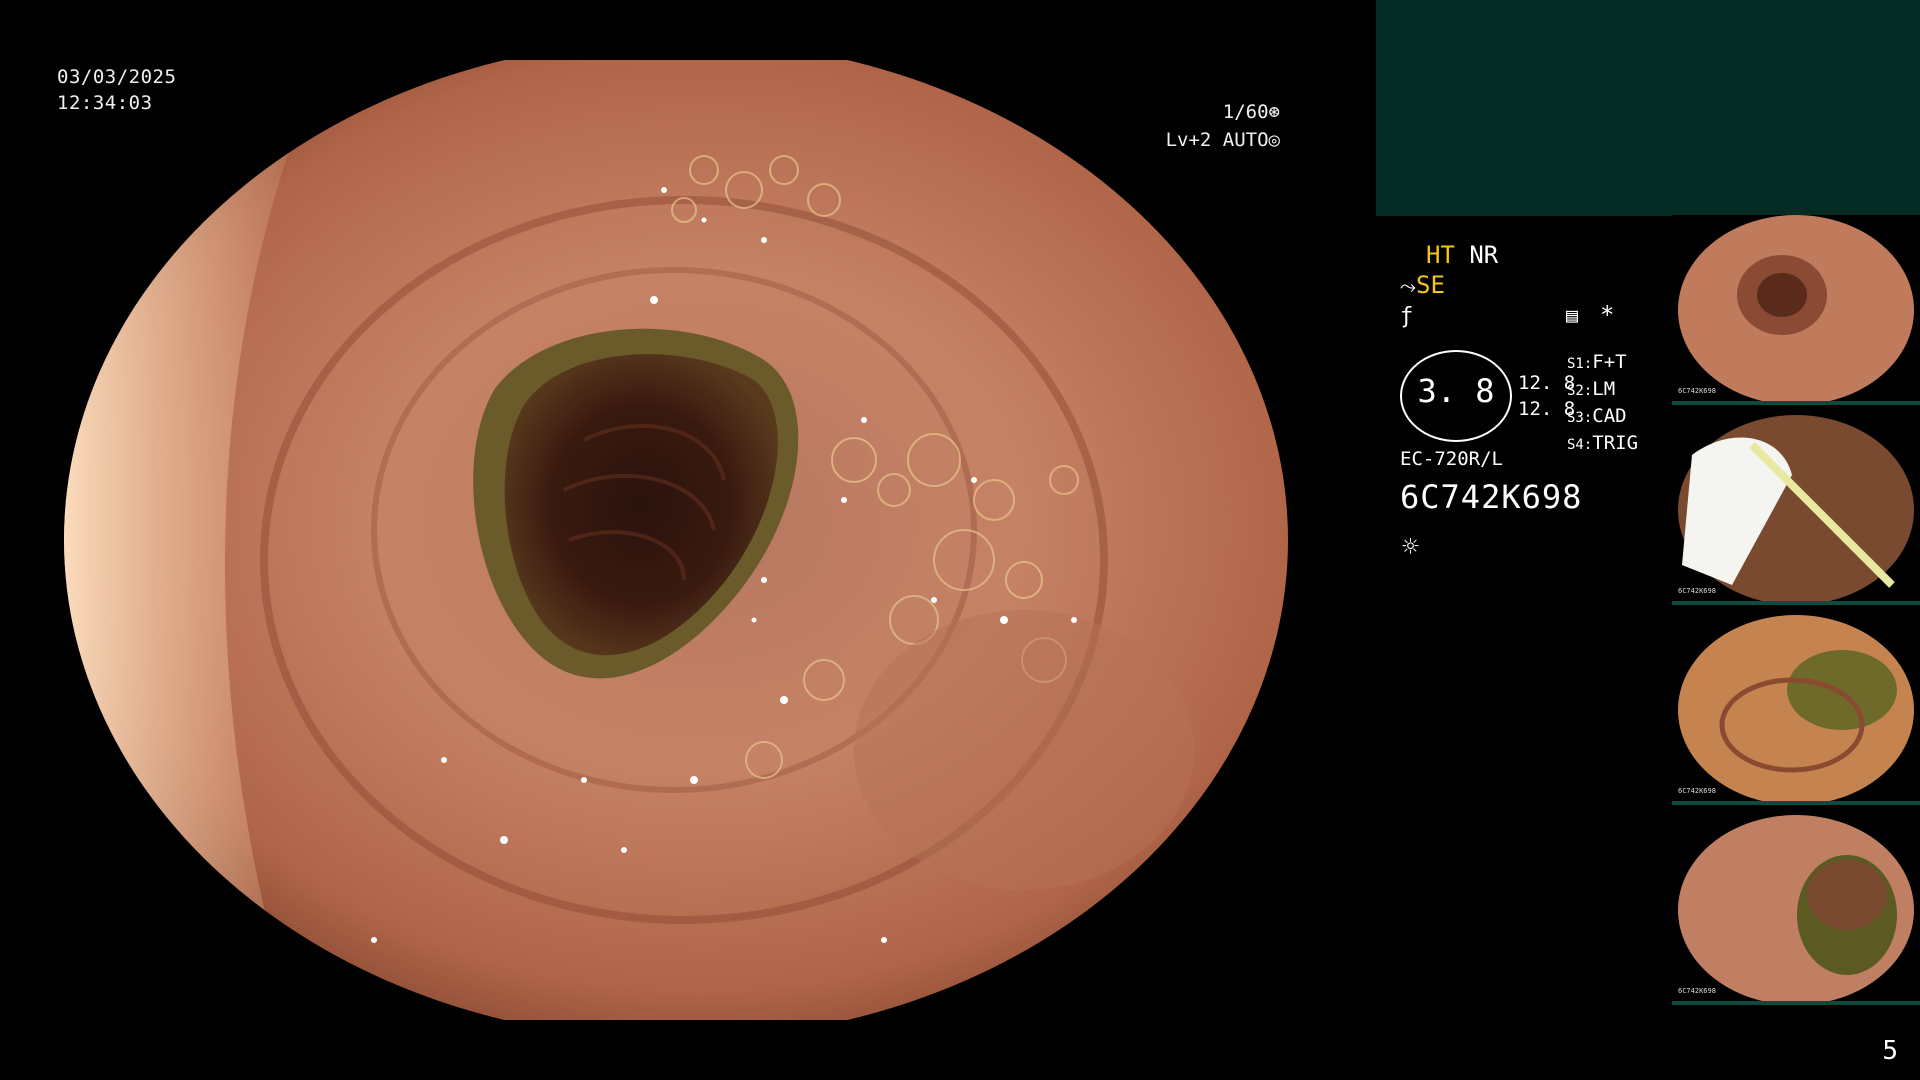 Image resolution: width=1920 pixels, height=1080 pixels. I want to click on exposure-mode: AUTO, so click(1245, 140).